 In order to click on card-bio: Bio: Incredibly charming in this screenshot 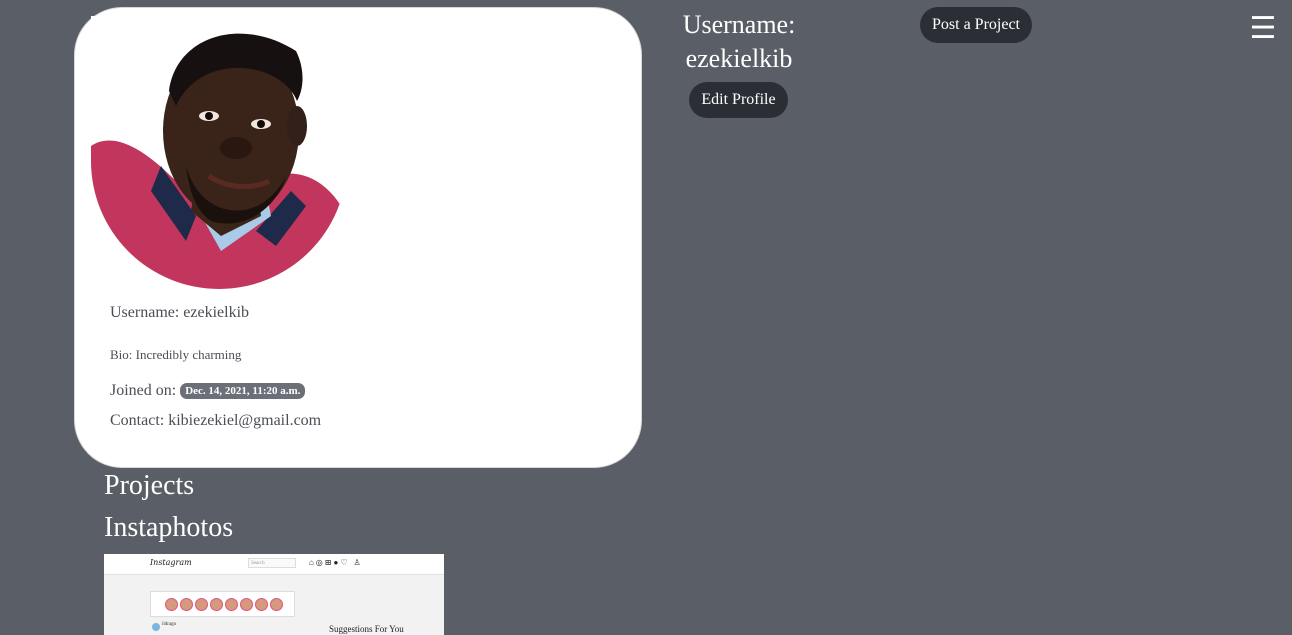, I will do `click(176, 354)`.